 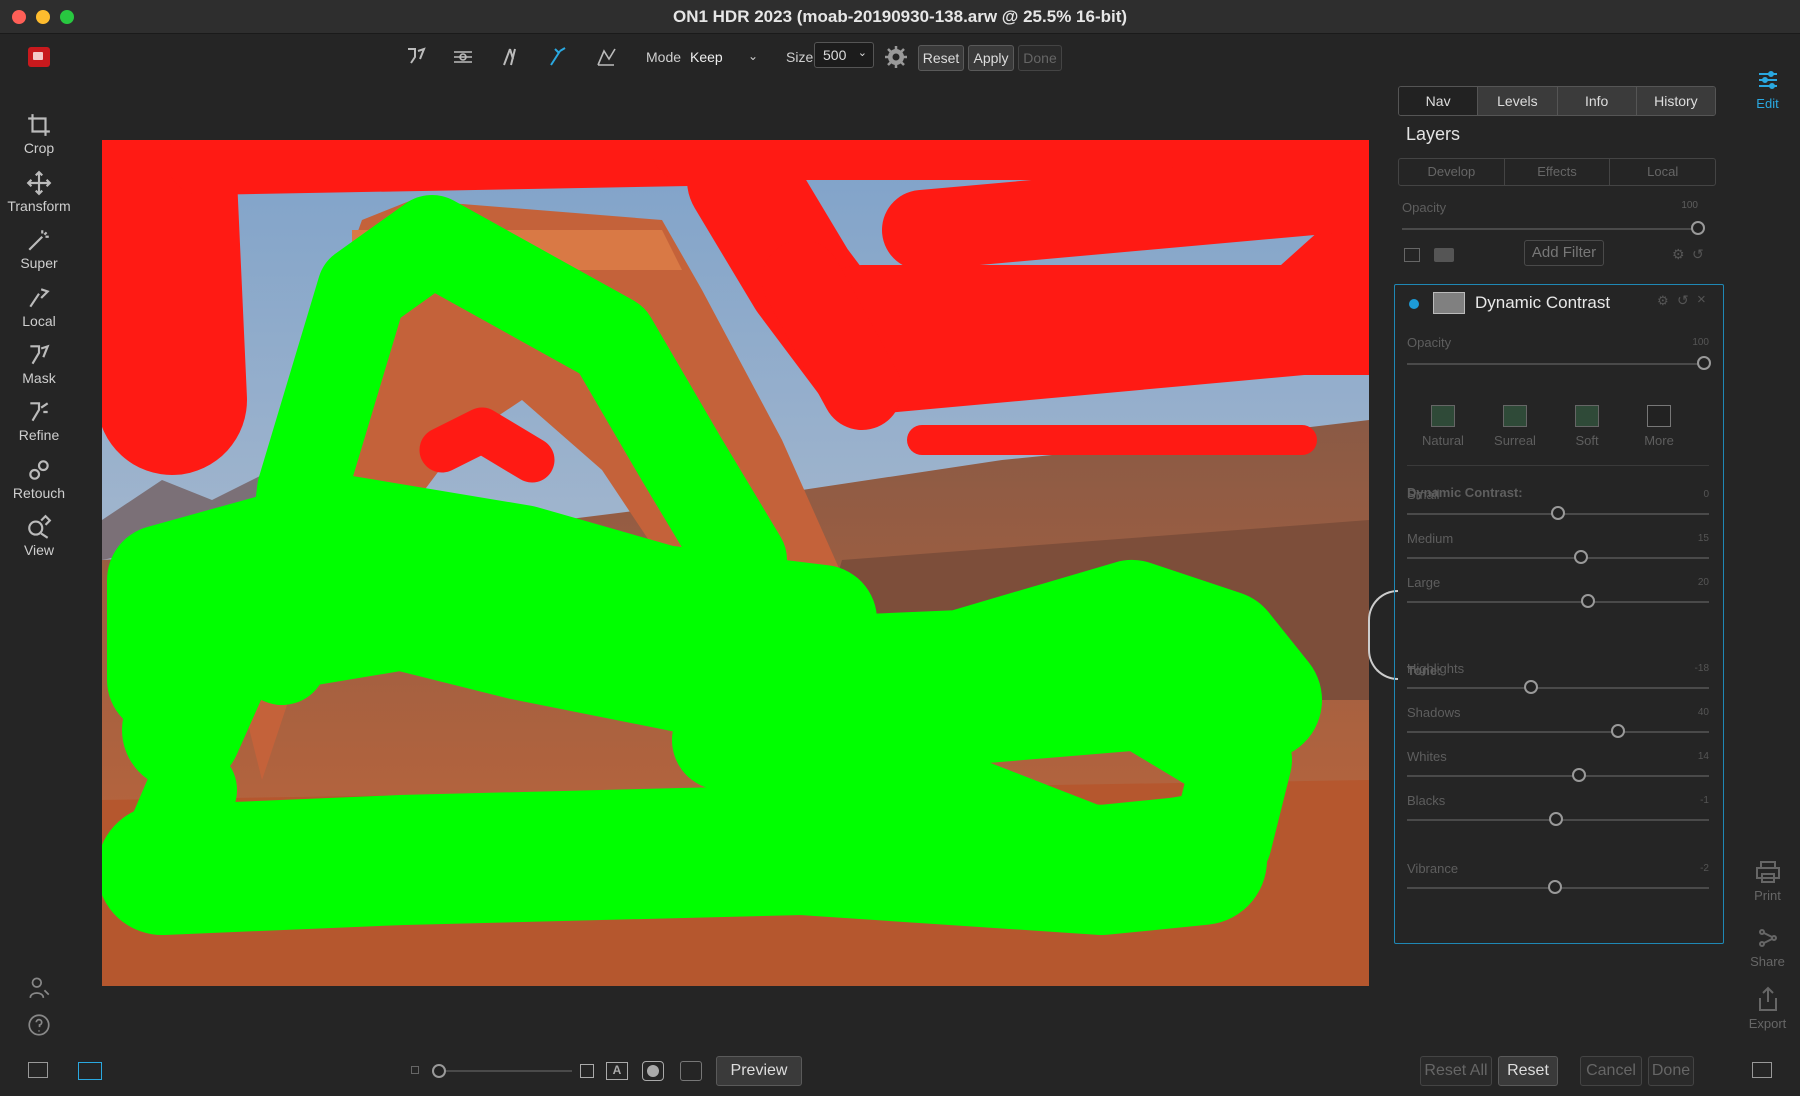 I want to click on chevron-down-icon: ⌄, so click(x=753, y=56).